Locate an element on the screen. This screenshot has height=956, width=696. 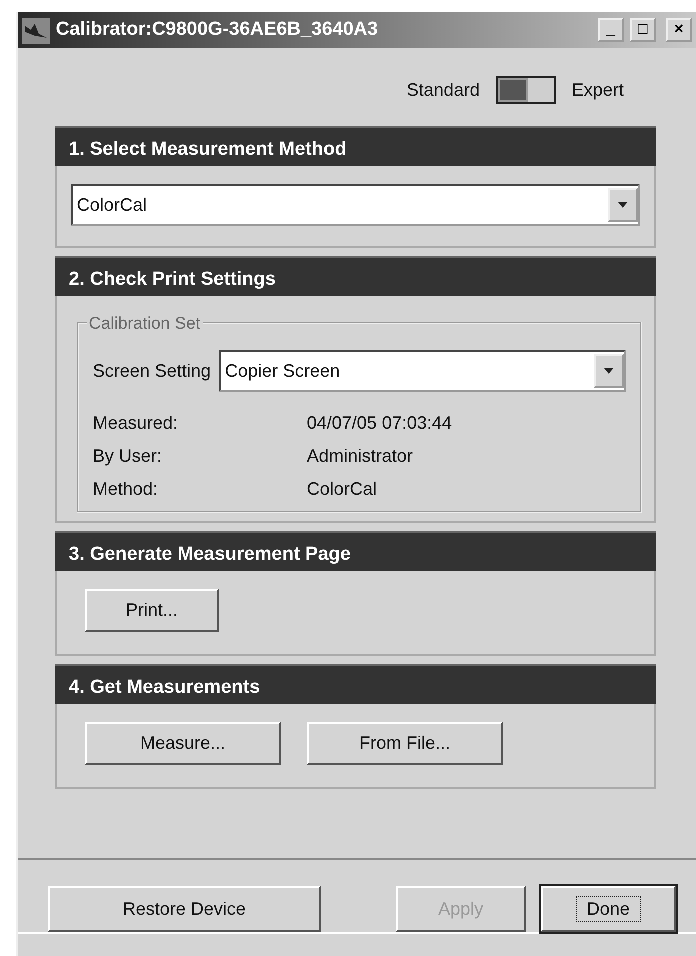
screen-setting-dropdown: Copier Screen is located at coordinates (422, 371).